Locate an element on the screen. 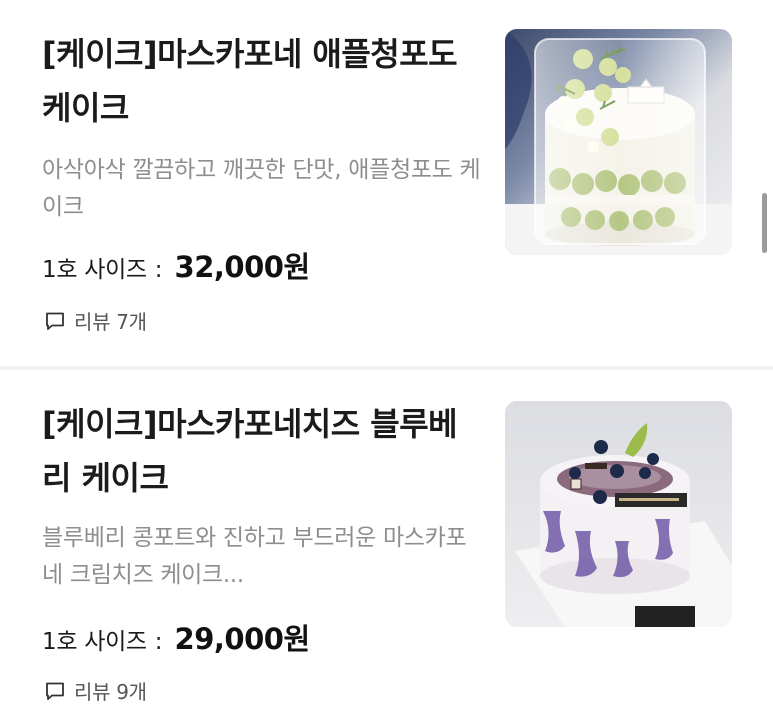  review-count: 리뷰 7개 is located at coordinates (110, 322).